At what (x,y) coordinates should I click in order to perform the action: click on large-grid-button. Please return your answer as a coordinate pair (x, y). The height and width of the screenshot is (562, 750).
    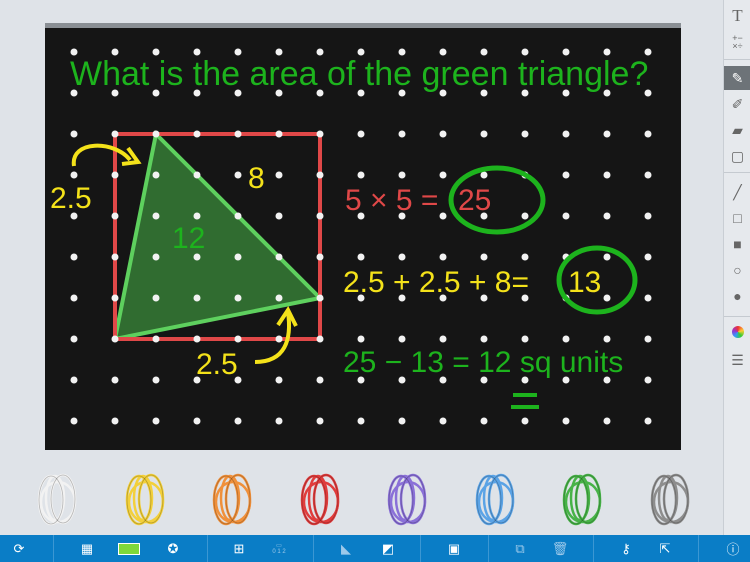
    Looking at the image, I should click on (129, 548).